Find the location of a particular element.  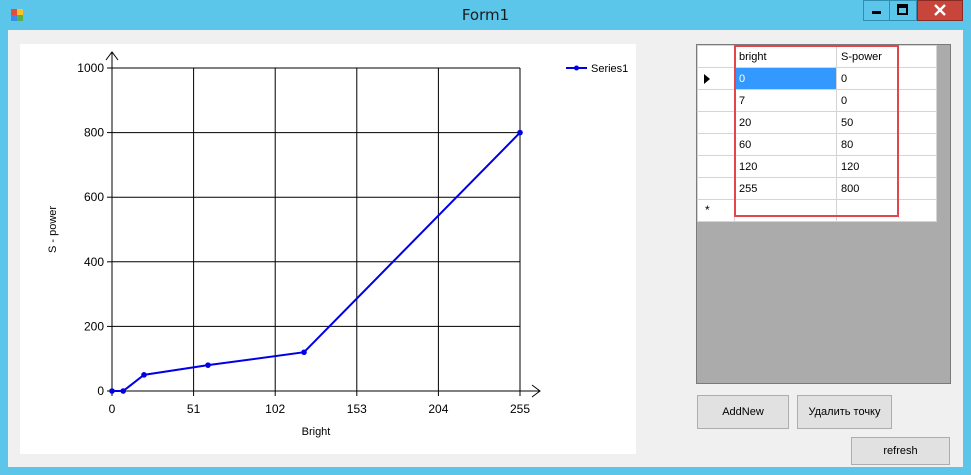

y-tick-label: 0 is located at coordinates (100, 391).